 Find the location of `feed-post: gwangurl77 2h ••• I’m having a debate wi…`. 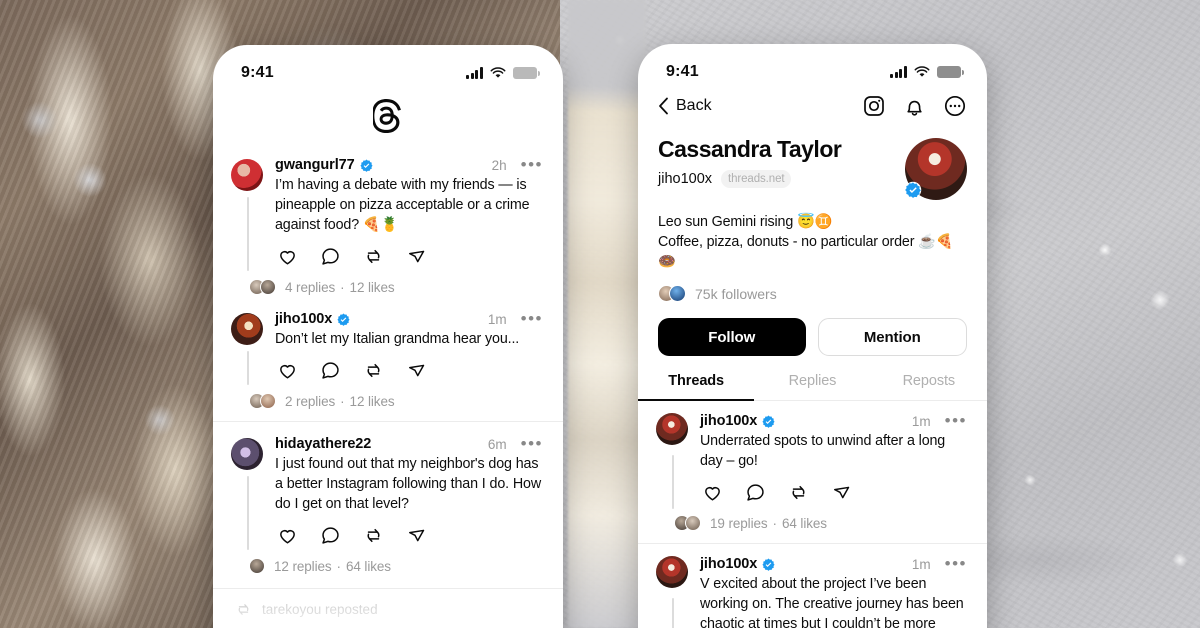

feed-post: gwangurl77 2h ••• I’m having a debate wi… is located at coordinates (388, 222).